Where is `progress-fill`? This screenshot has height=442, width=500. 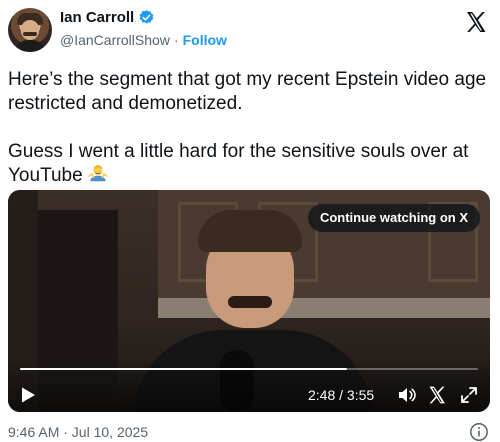 progress-fill is located at coordinates (184, 369).